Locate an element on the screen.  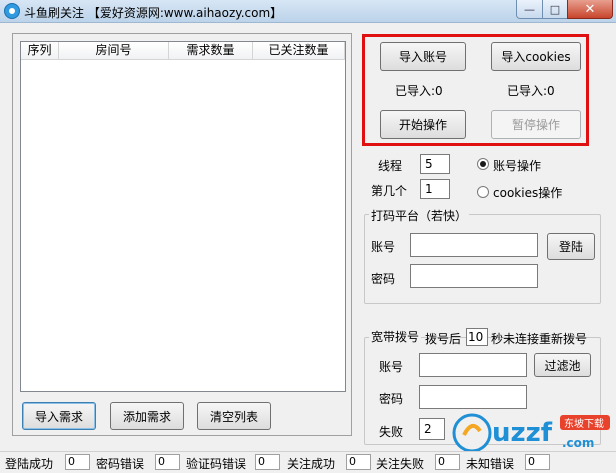
close-button: ✕ is located at coordinates (590, 9).